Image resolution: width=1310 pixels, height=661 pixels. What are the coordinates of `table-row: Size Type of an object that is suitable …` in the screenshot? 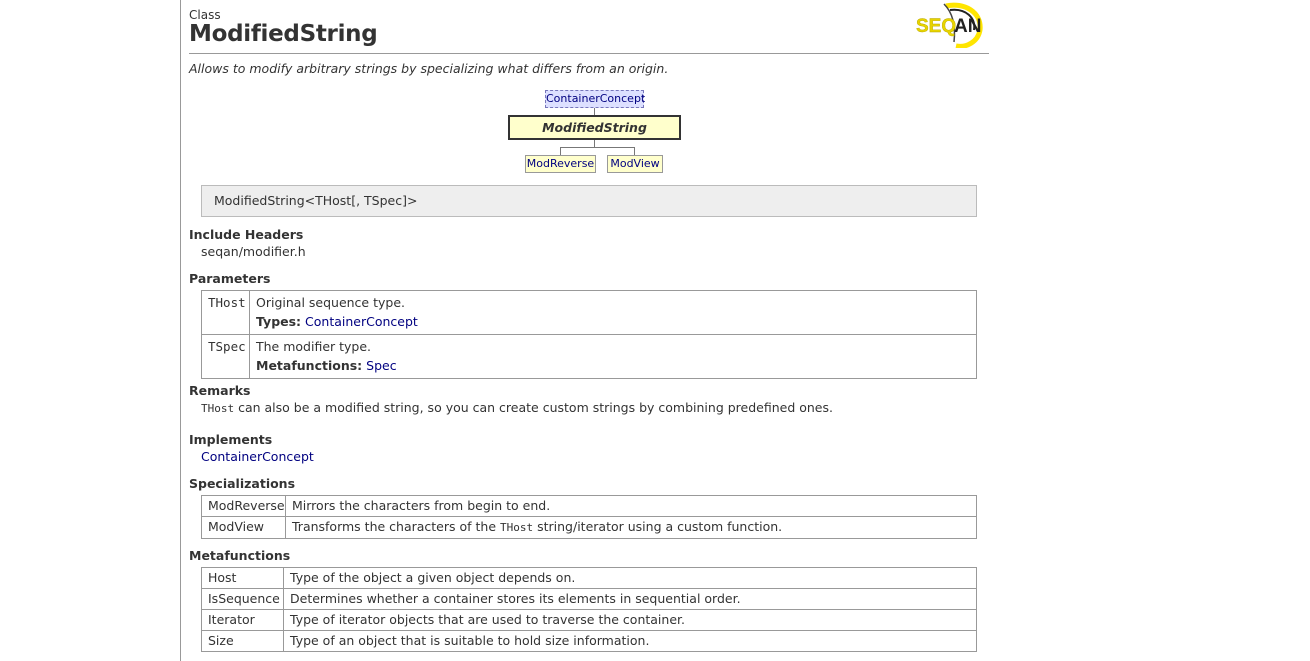 It's located at (589, 641).